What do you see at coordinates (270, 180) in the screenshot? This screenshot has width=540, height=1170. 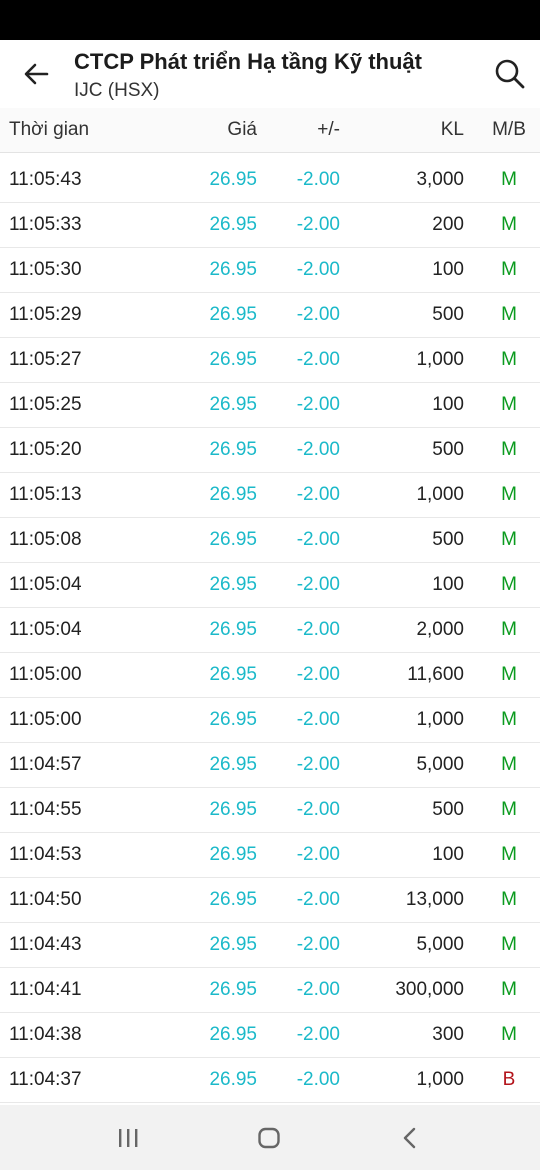 I see `table-row: 11:05:43 26.95 -2.00 3,000 M` at bounding box center [270, 180].